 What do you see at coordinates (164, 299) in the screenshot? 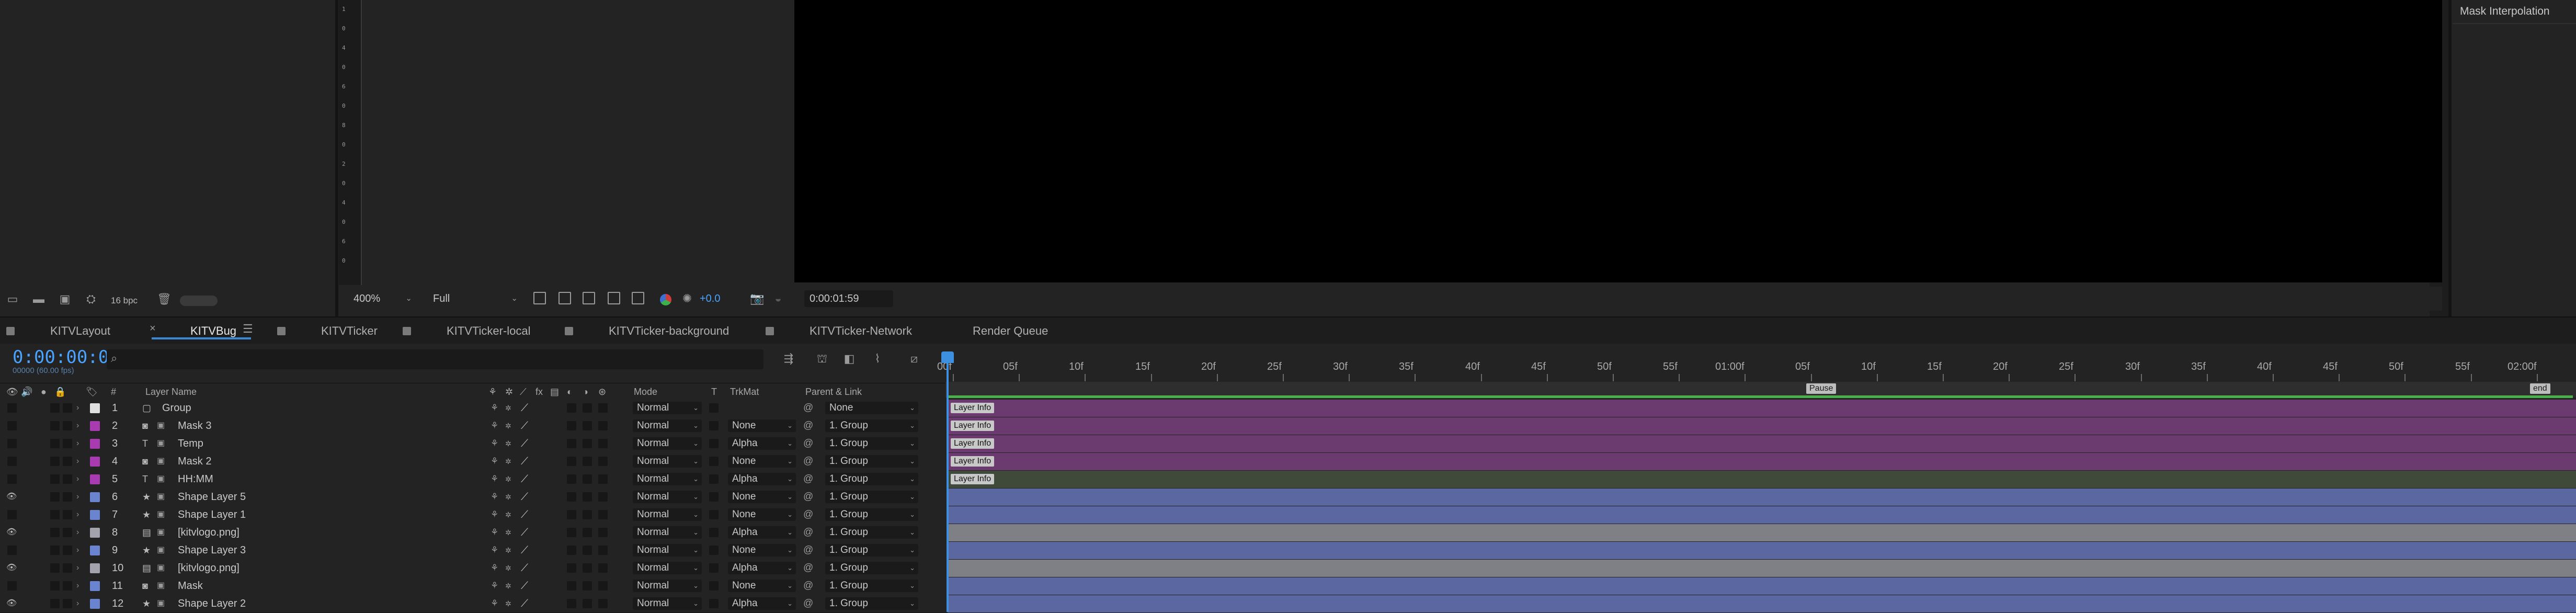
I see `trash-icon: 🗑` at bounding box center [164, 299].